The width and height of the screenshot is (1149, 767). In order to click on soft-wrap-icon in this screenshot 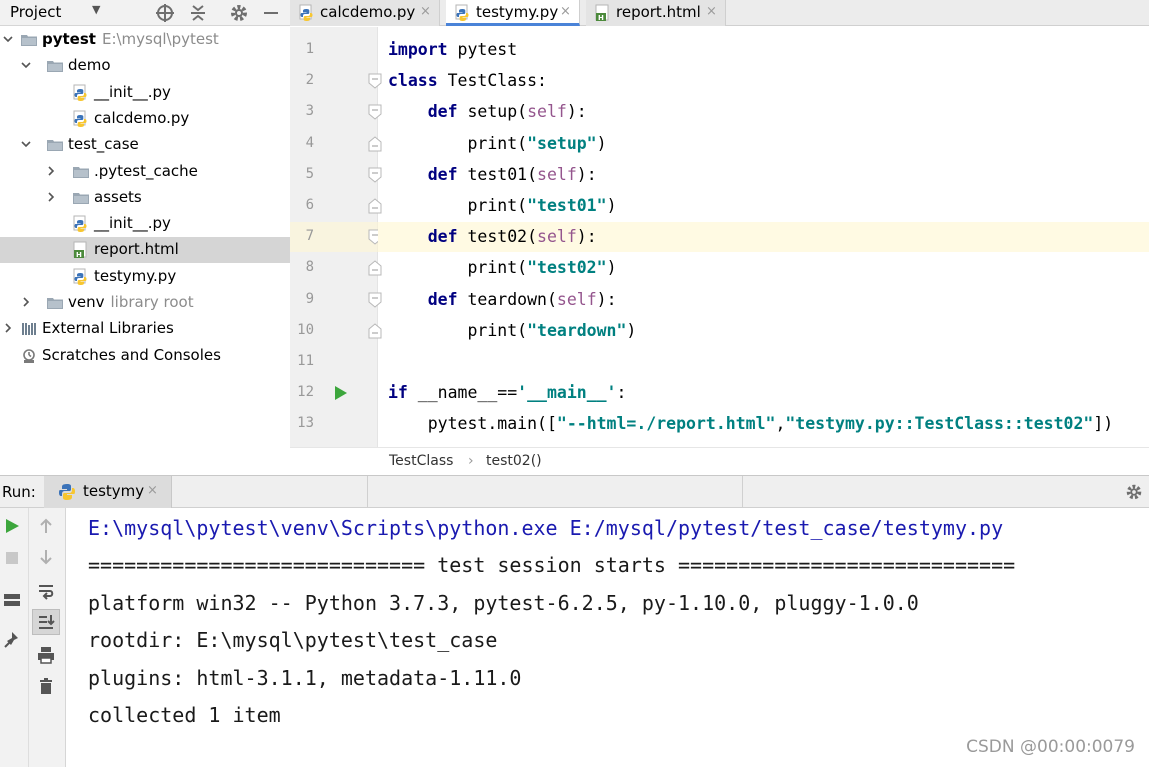, I will do `click(46, 591)`.